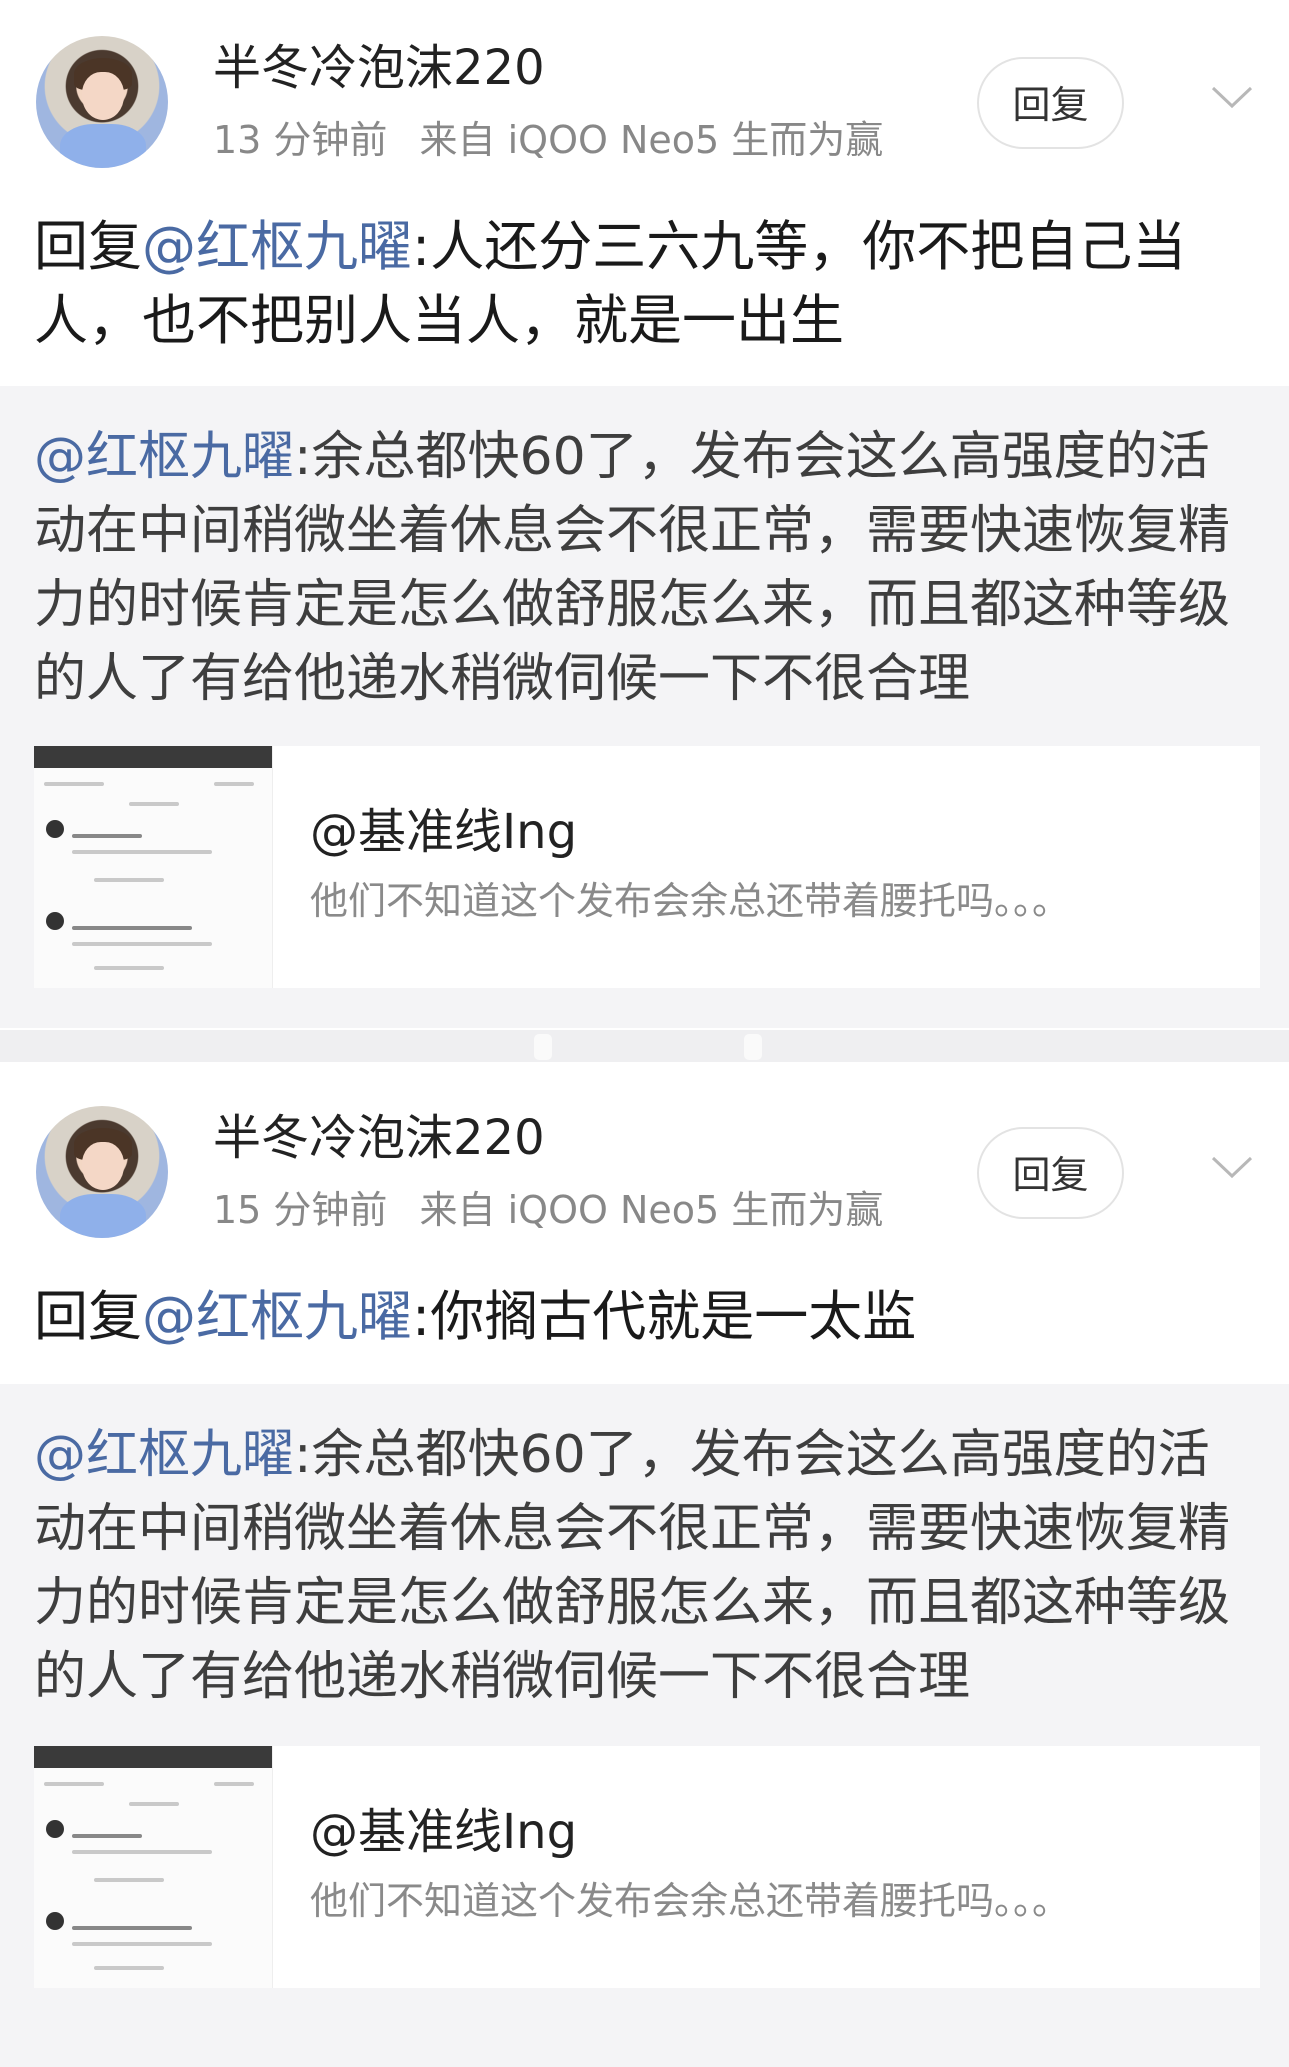 The width and height of the screenshot is (1289, 2067). I want to click on comment-meta: 15 分钟前 来自 iQOO Neo5 生而为赢, so click(558, 1210).